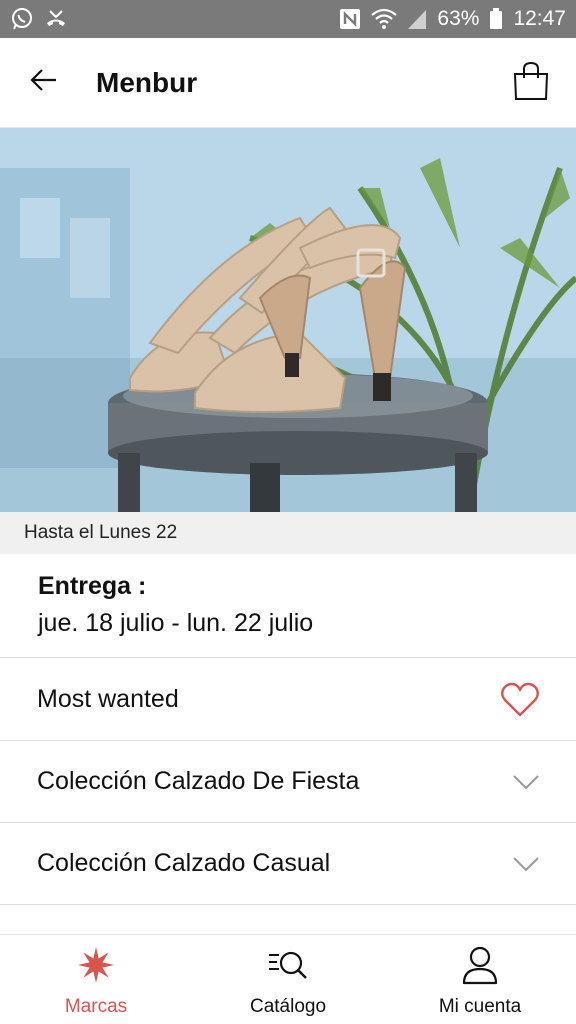 The width and height of the screenshot is (576, 1024). I want to click on battery-percent: 63%, so click(458, 18).